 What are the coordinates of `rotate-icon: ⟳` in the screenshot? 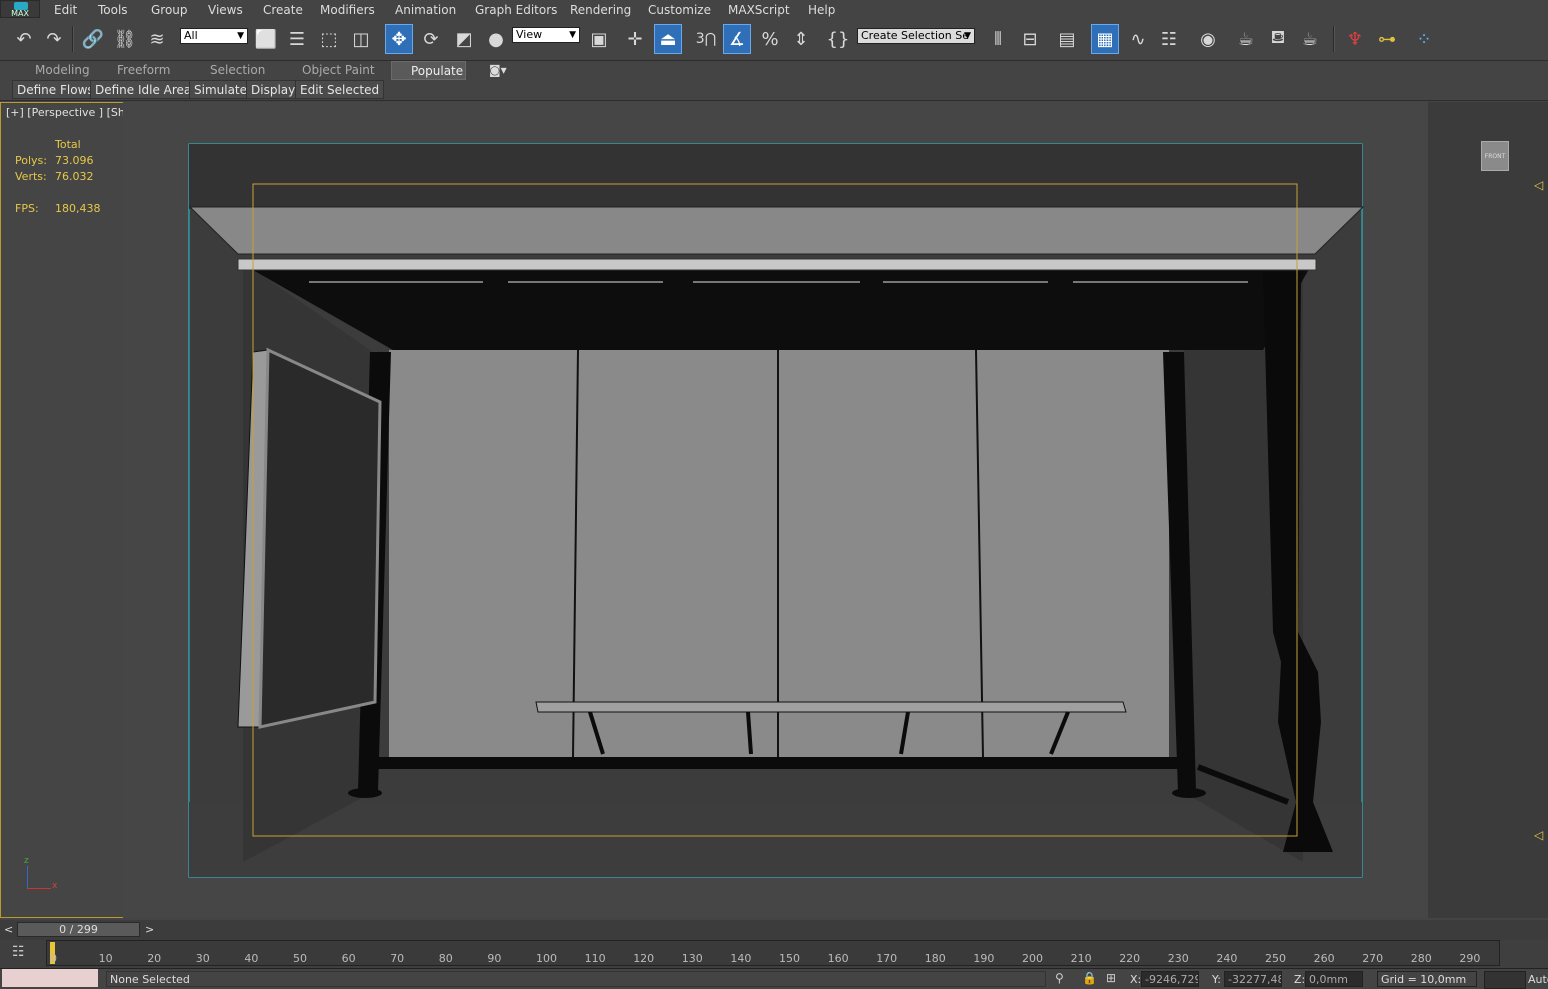 It's located at (431, 39).